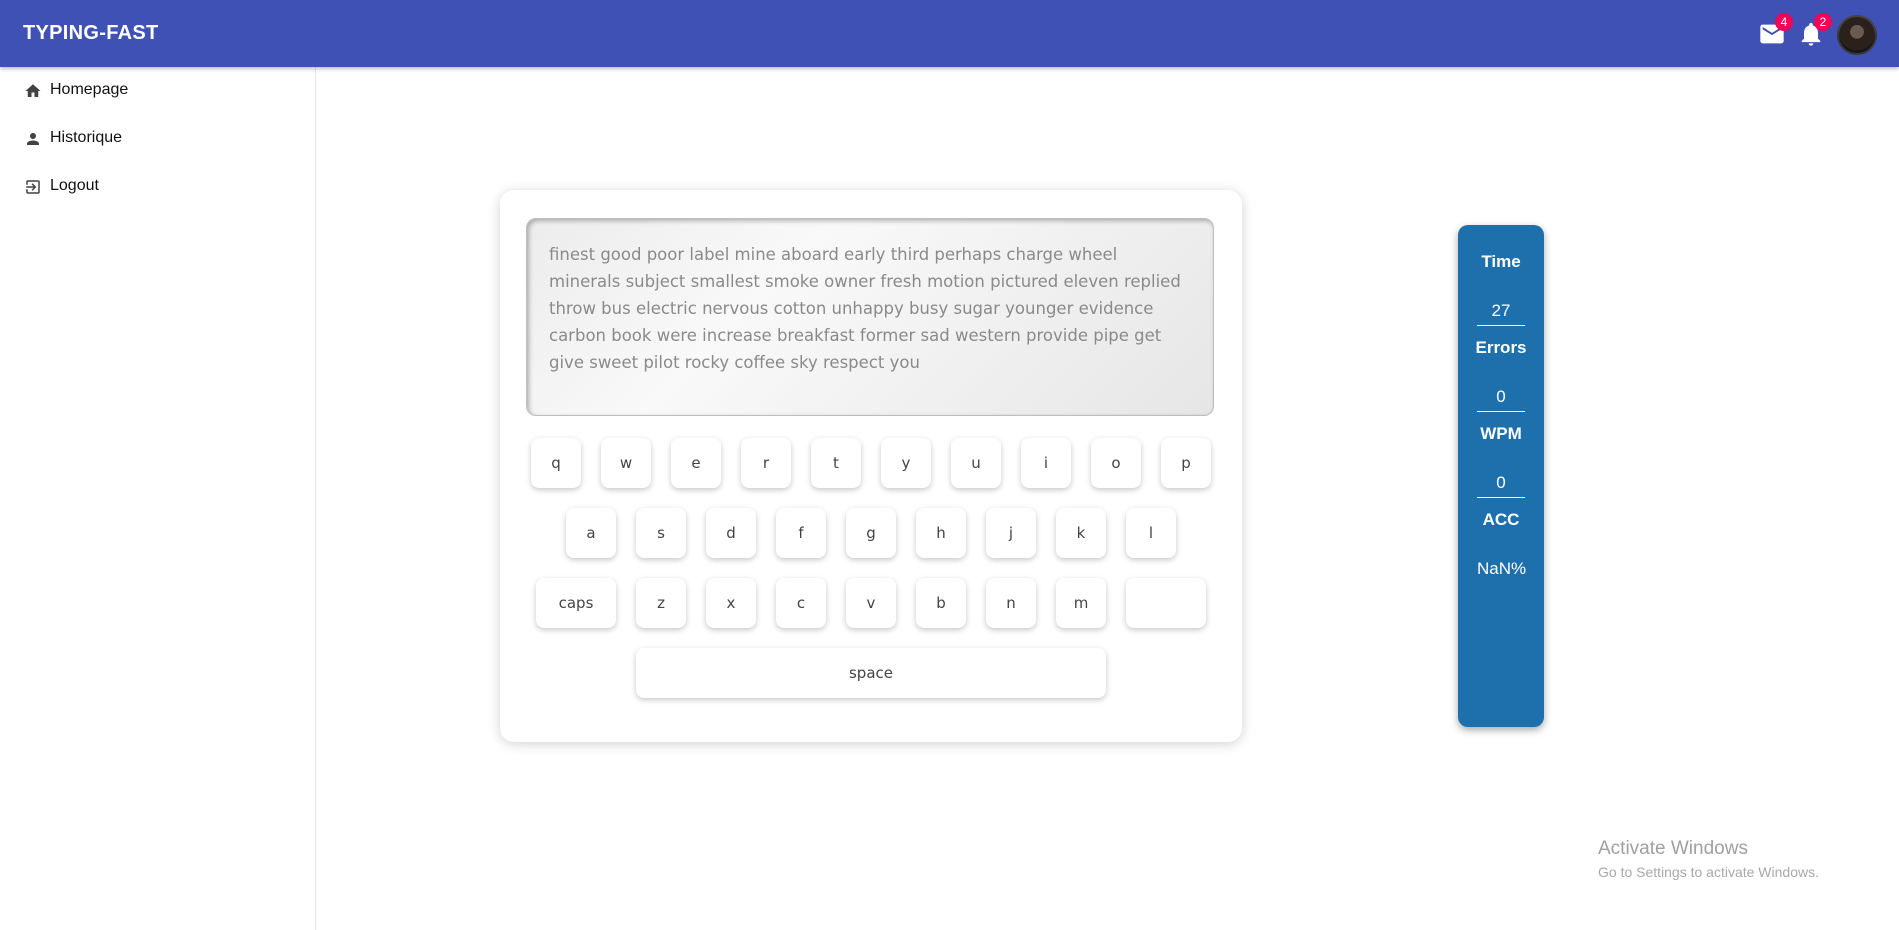 Image resolution: width=1899 pixels, height=930 pixels. I want to click on key-u: u, so click(976, 463).